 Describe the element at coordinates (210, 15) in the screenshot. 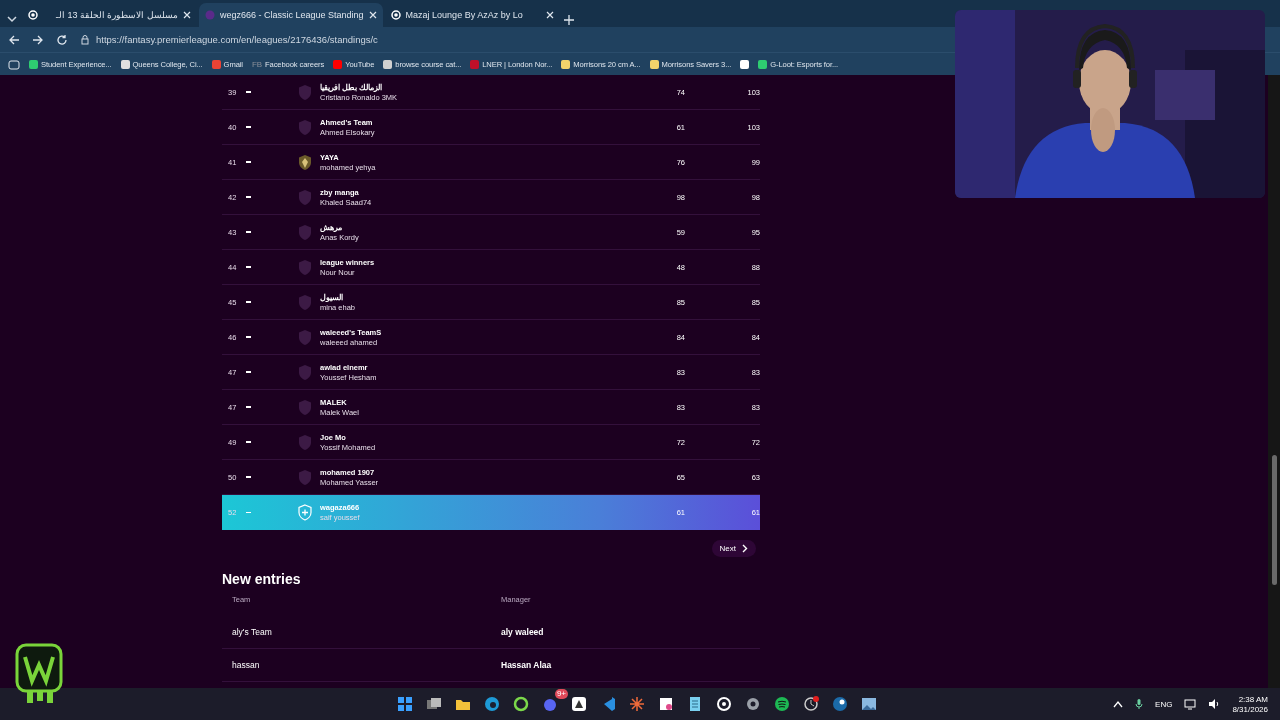

I see `site-icon` at that location.